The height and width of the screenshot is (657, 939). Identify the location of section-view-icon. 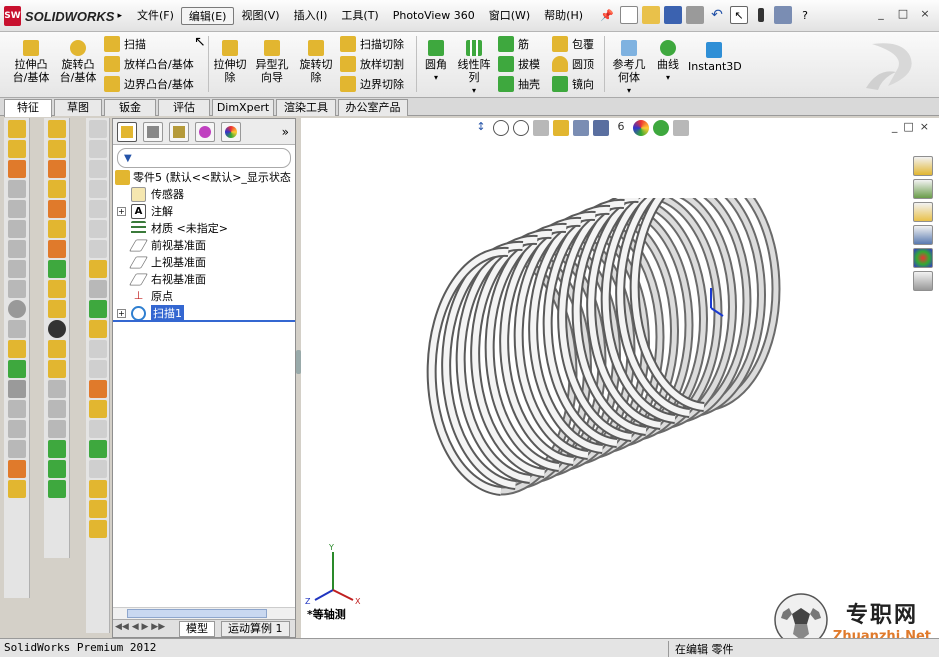
(541, 128).